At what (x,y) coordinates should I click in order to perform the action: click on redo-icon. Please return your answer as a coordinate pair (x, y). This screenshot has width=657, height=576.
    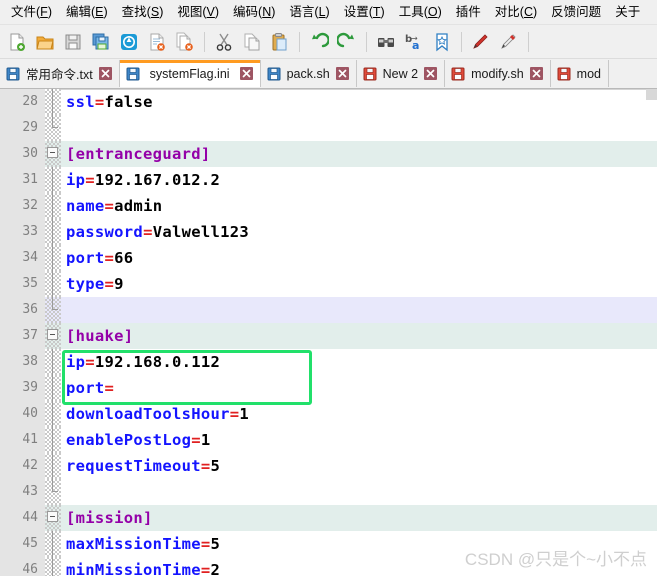
    Looking at the image, I should click on (347, 42).